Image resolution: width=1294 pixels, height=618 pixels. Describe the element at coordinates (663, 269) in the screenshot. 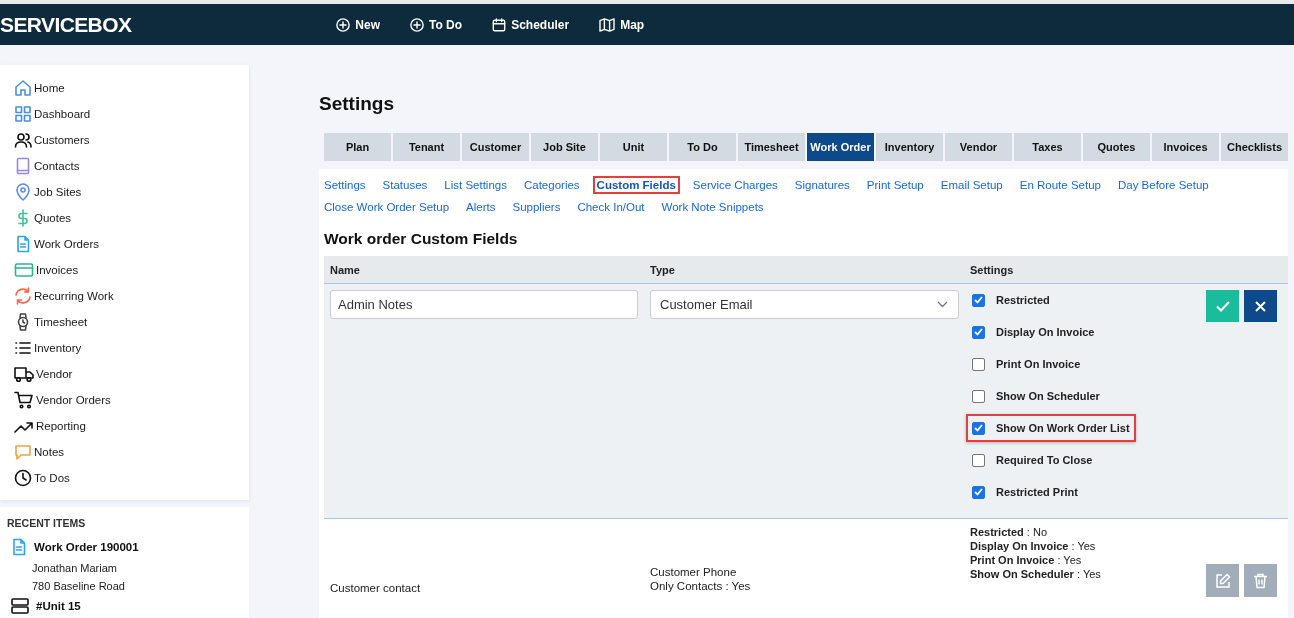

I see `column-header: Type` at that location.